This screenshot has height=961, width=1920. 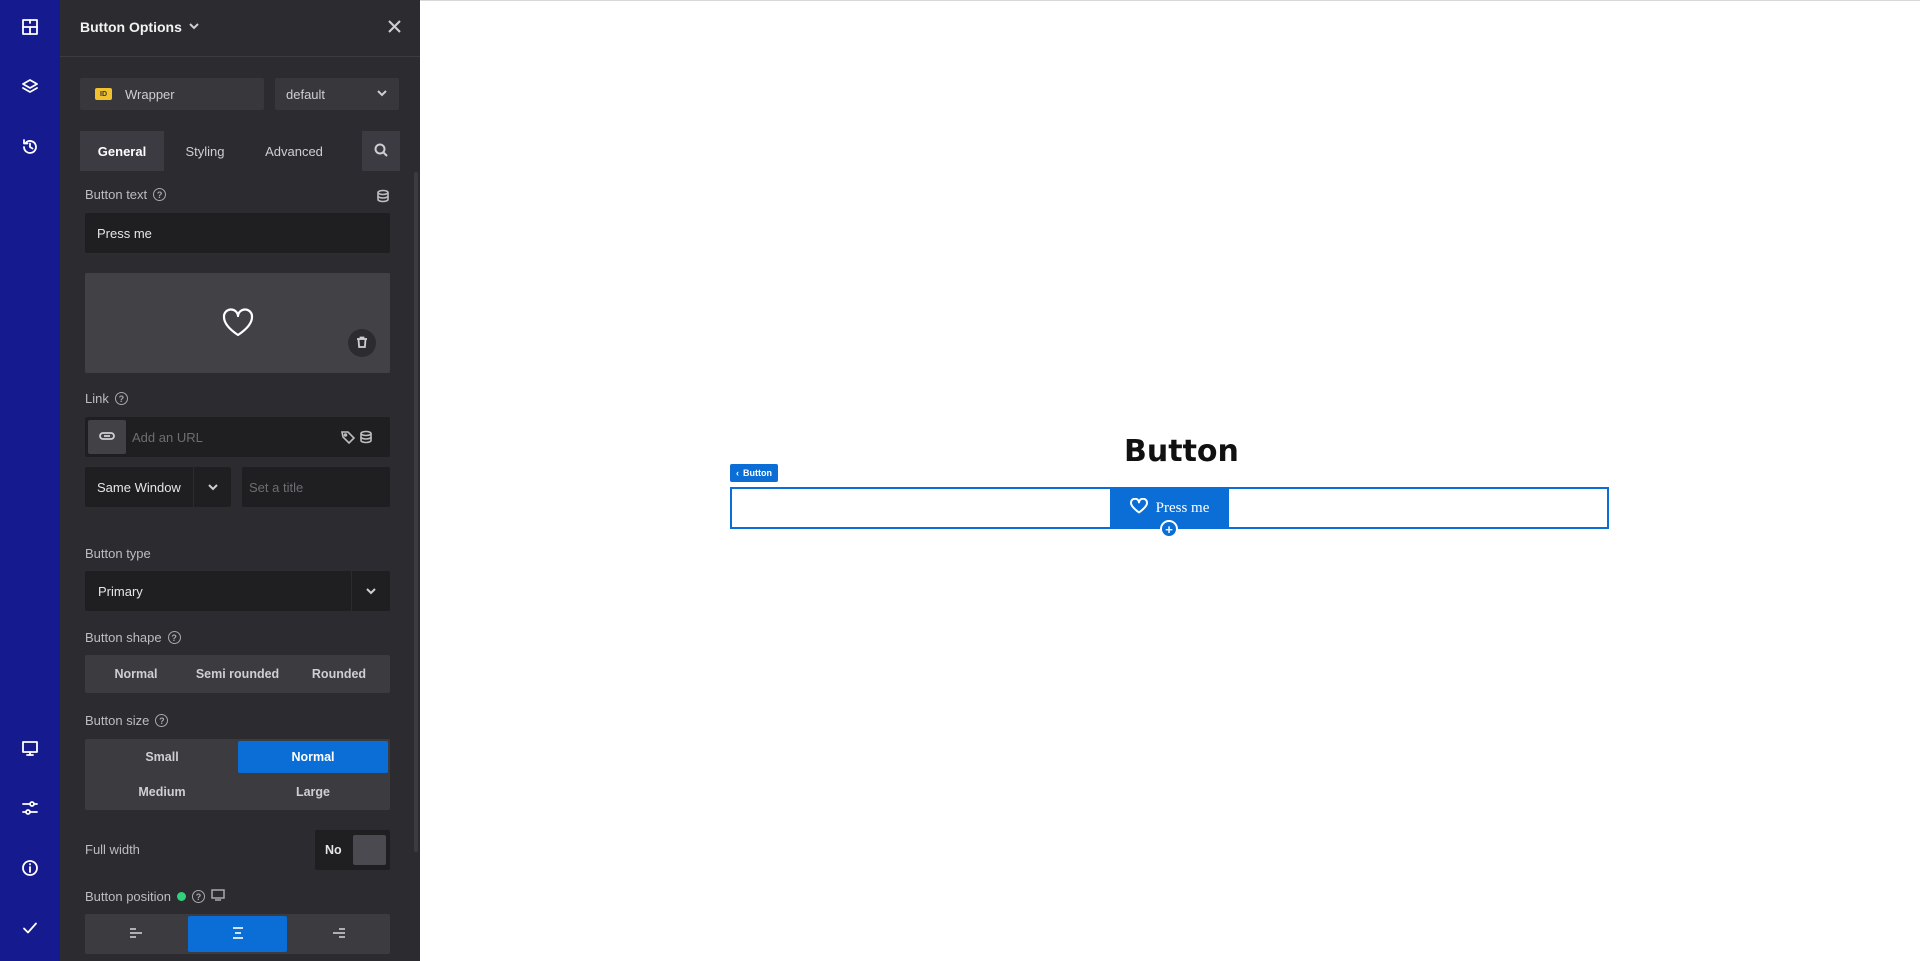 I want to click on canvas-heading: Button, so click(x=1181, y=451).